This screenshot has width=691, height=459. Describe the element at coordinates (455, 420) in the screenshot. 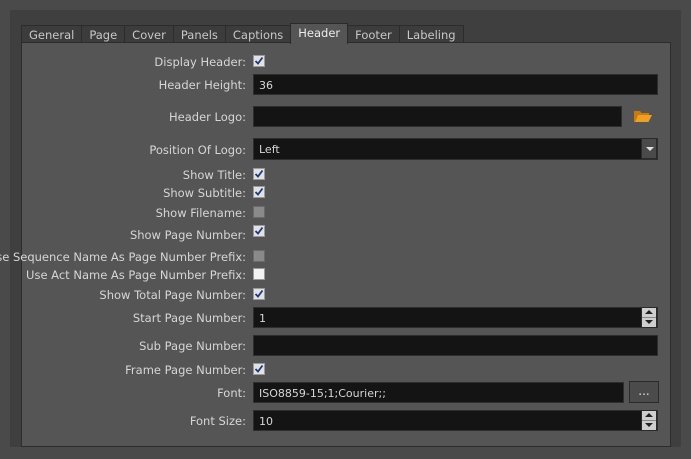

I see `font-size-spinbox: 10` at that location.